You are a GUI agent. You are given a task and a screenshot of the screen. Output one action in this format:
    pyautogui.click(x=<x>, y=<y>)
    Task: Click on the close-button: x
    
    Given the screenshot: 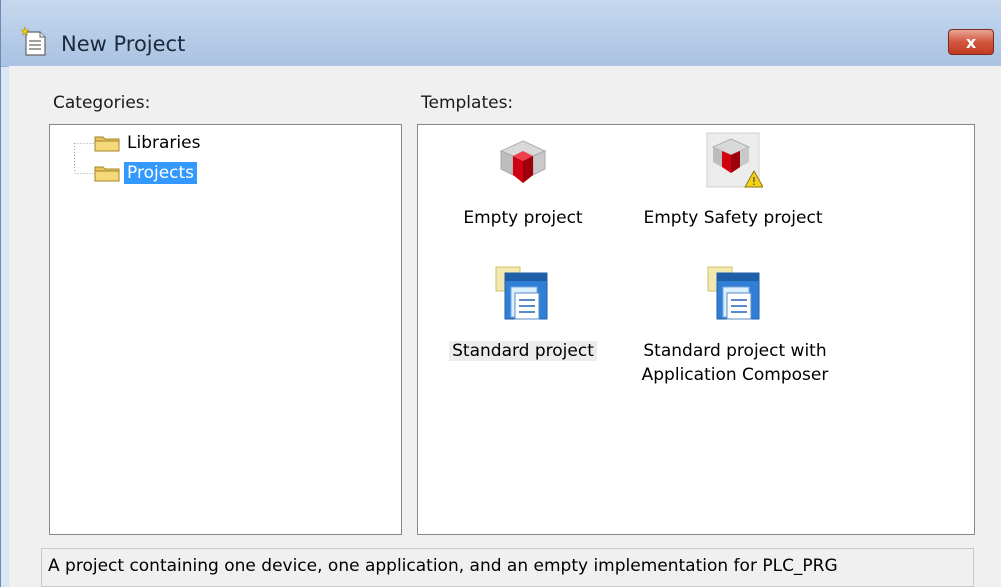 What is the action you would take?
    pyautogui.click(x=971, y=42)
    